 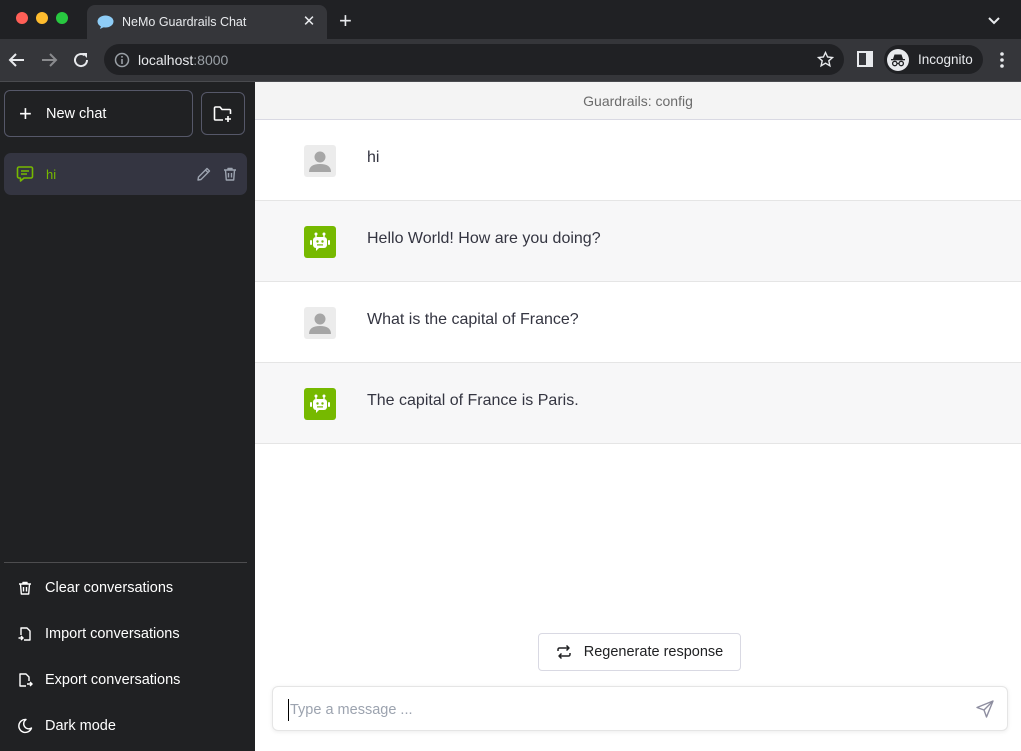 I want to click on regenerate-response-button: Regenerate response, so click(x=639, y=652).